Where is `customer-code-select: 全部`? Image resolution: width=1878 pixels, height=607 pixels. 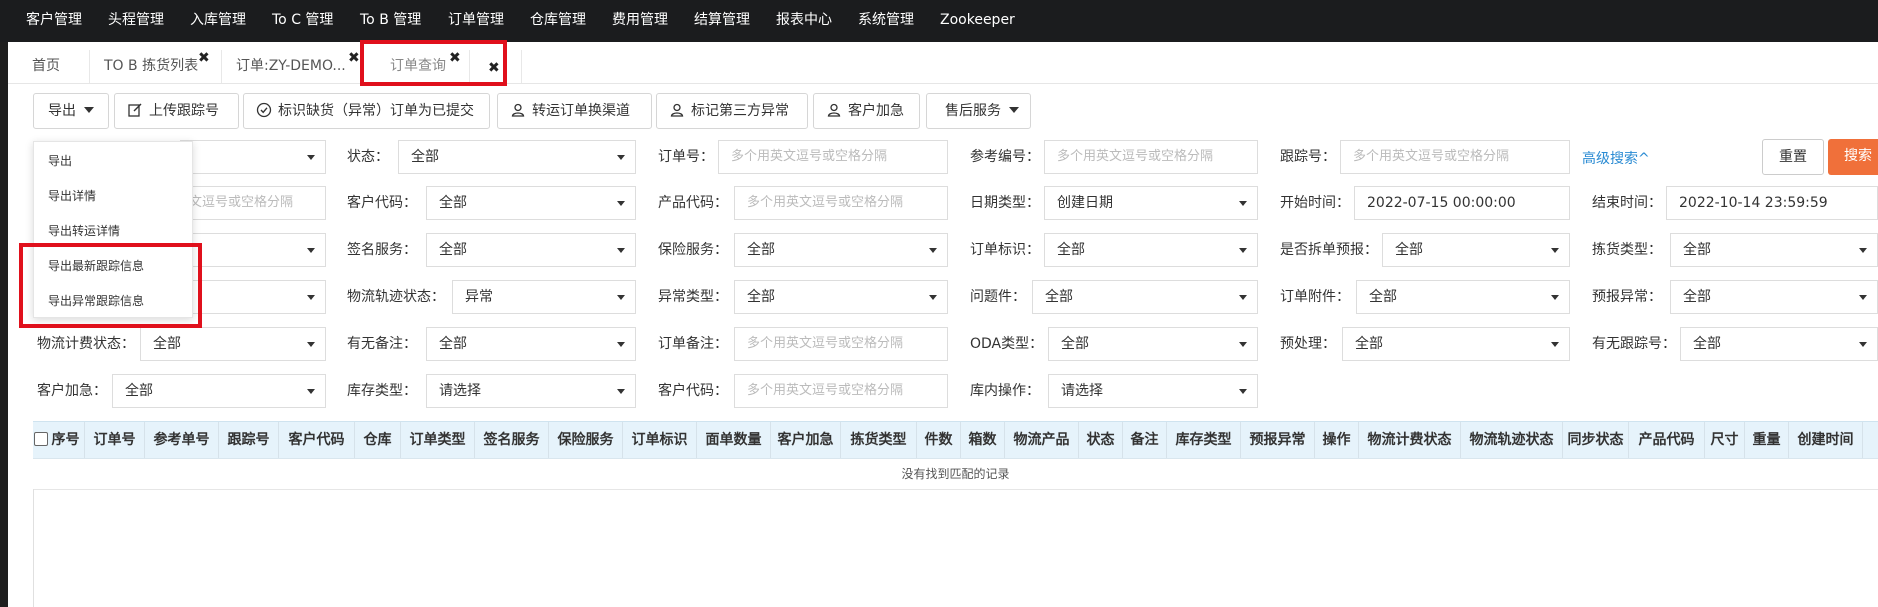 customer-code-select: 全部 is located at coordinates (531, 203).